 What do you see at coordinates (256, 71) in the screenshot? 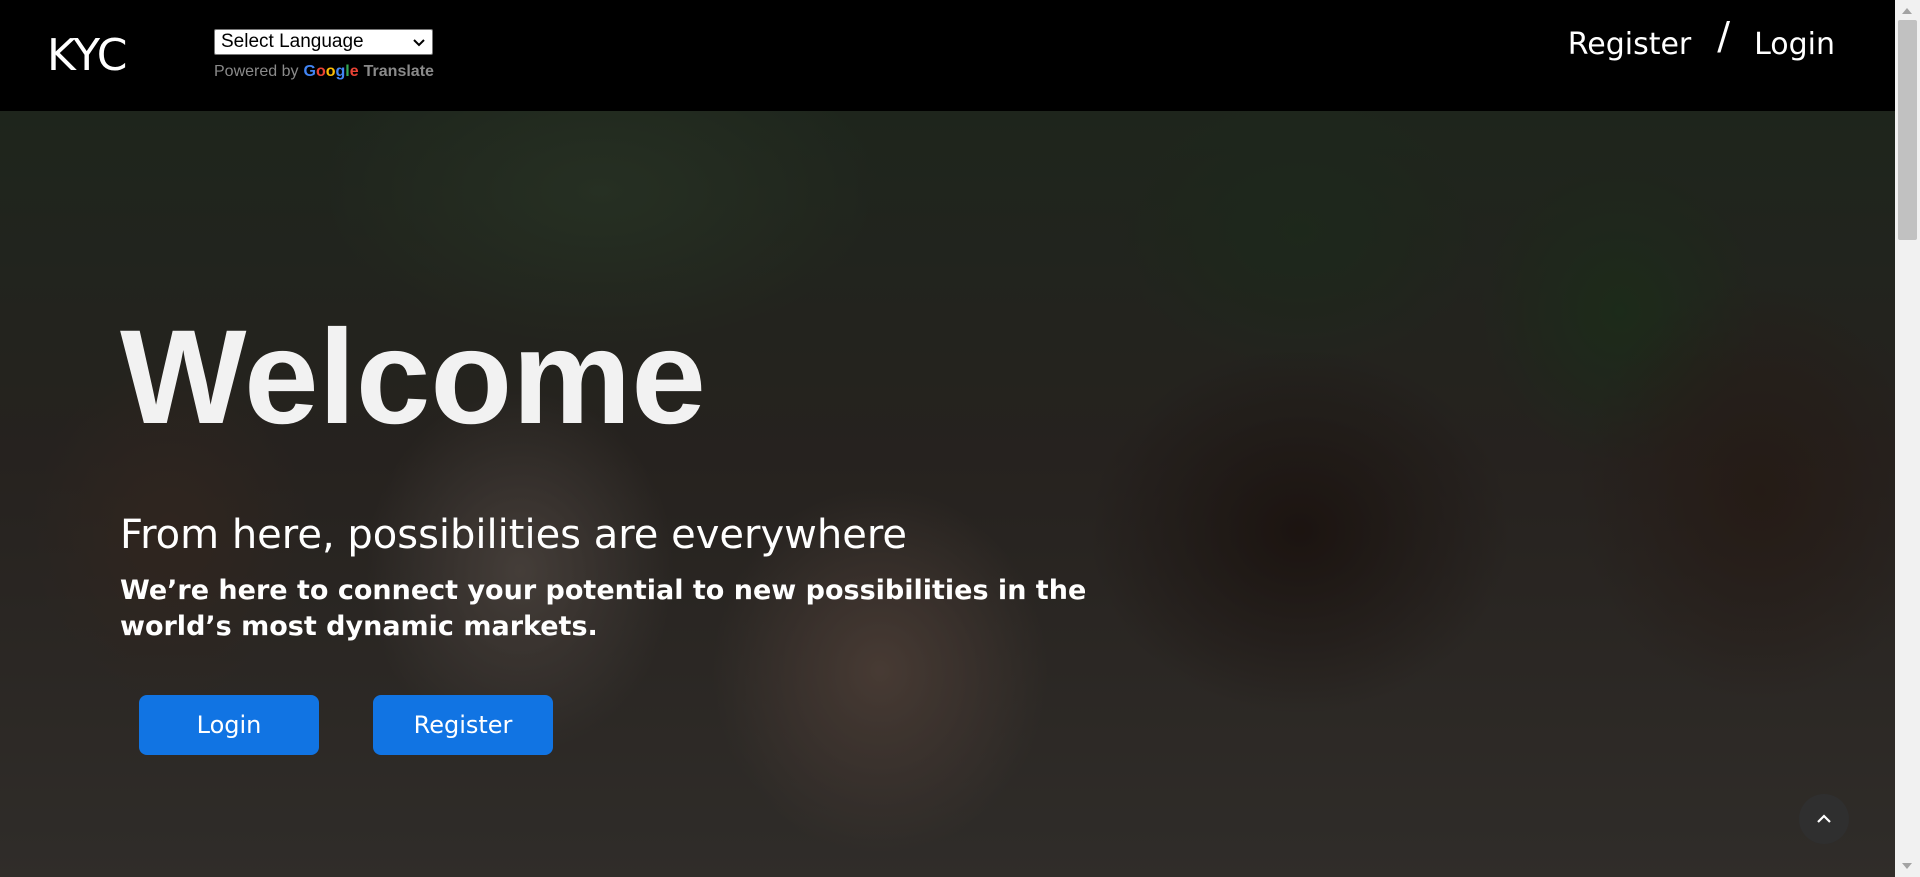
I see `powered-by-label: Powered by` at bounding box center [256, 71].